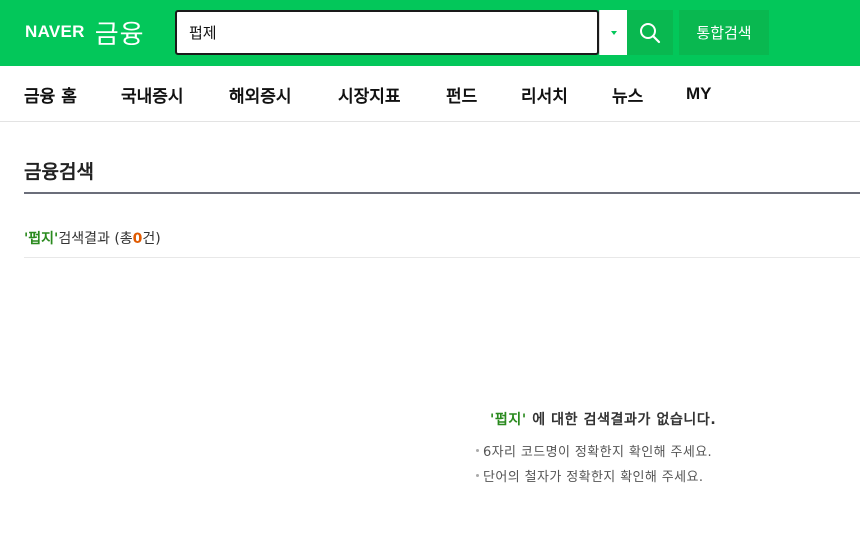 This screenshot has width=860, height=534. I want to click on nav-item-my: MY, so click(699, 94).